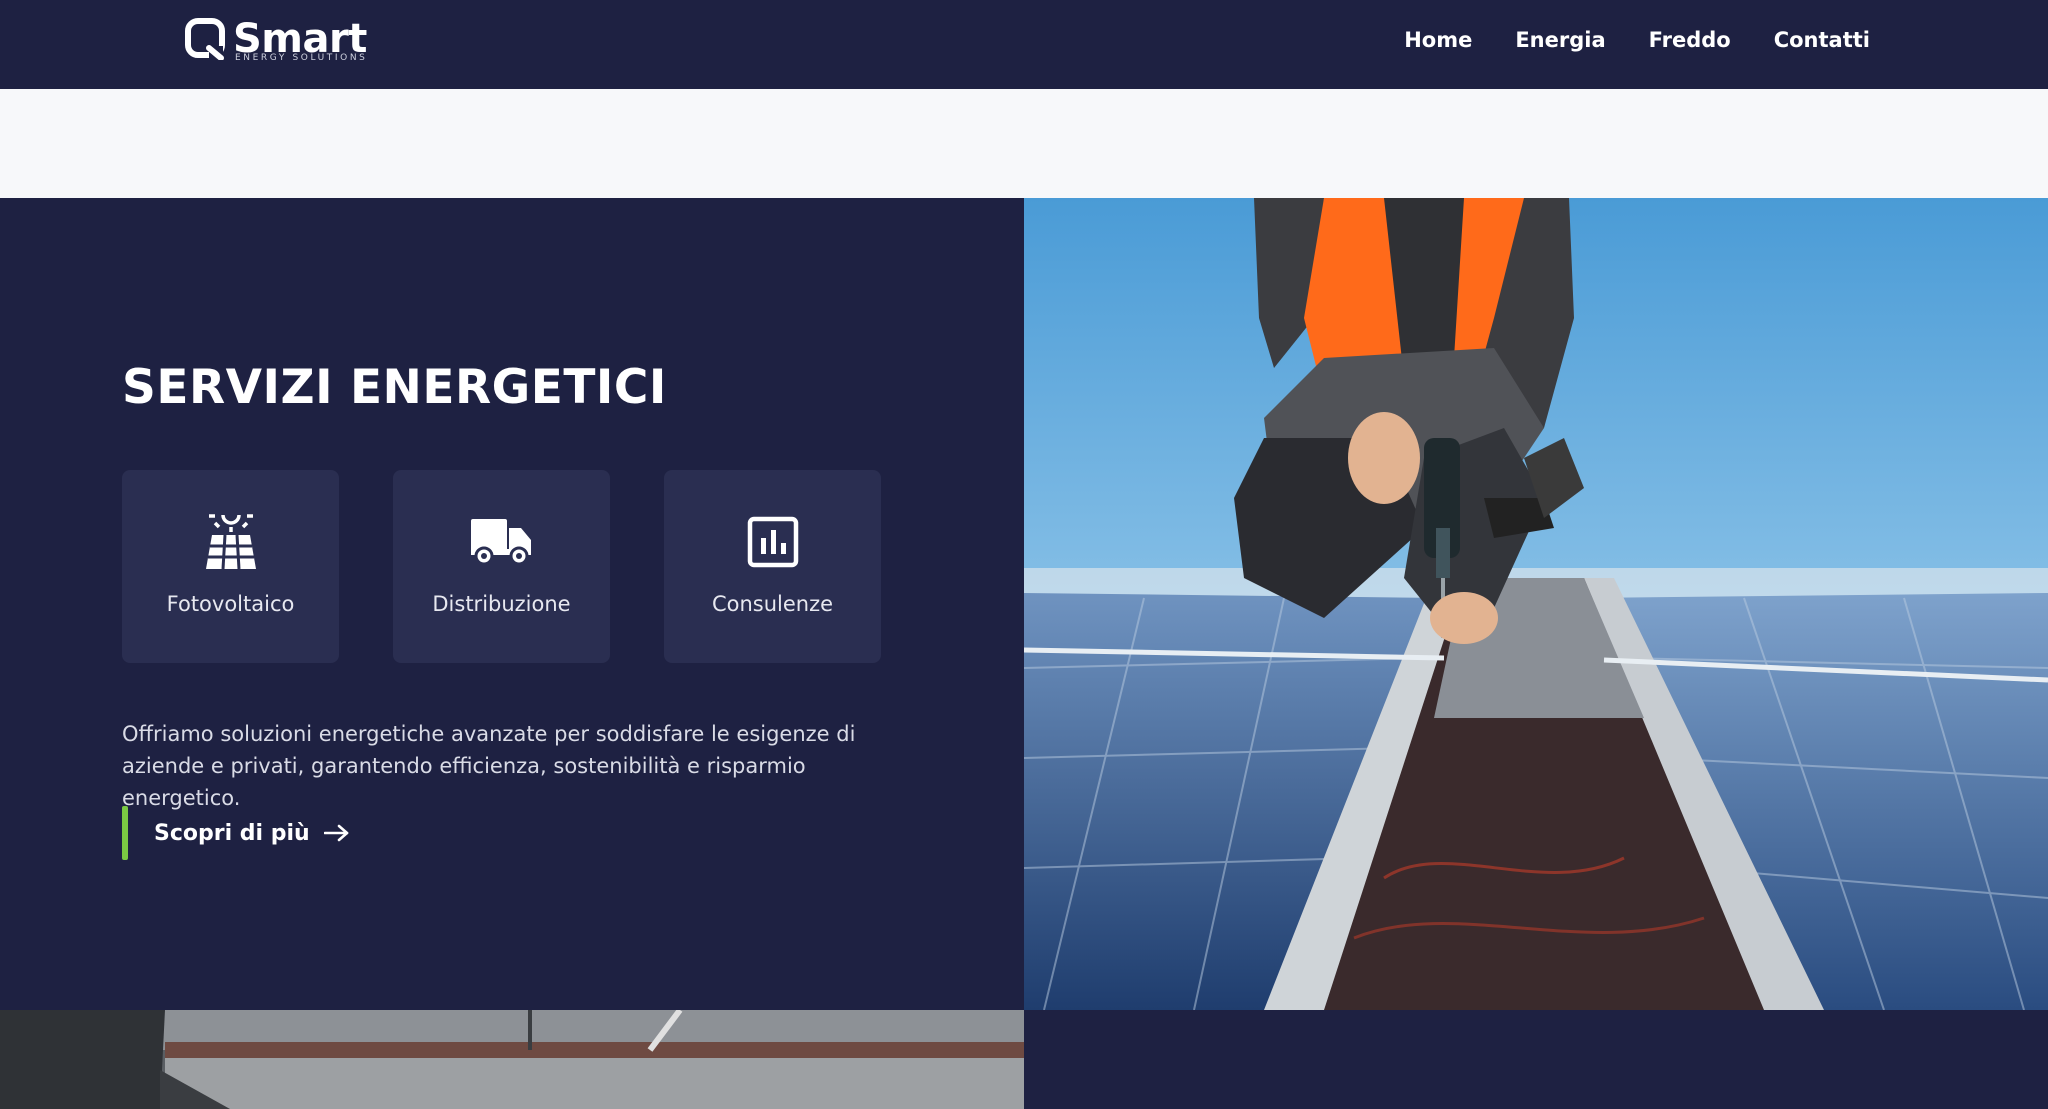  Describe the element at coordinates (276, 42) in the screenshot. I see `logo: Smart ENERGY SOLUTIONS` at that location.